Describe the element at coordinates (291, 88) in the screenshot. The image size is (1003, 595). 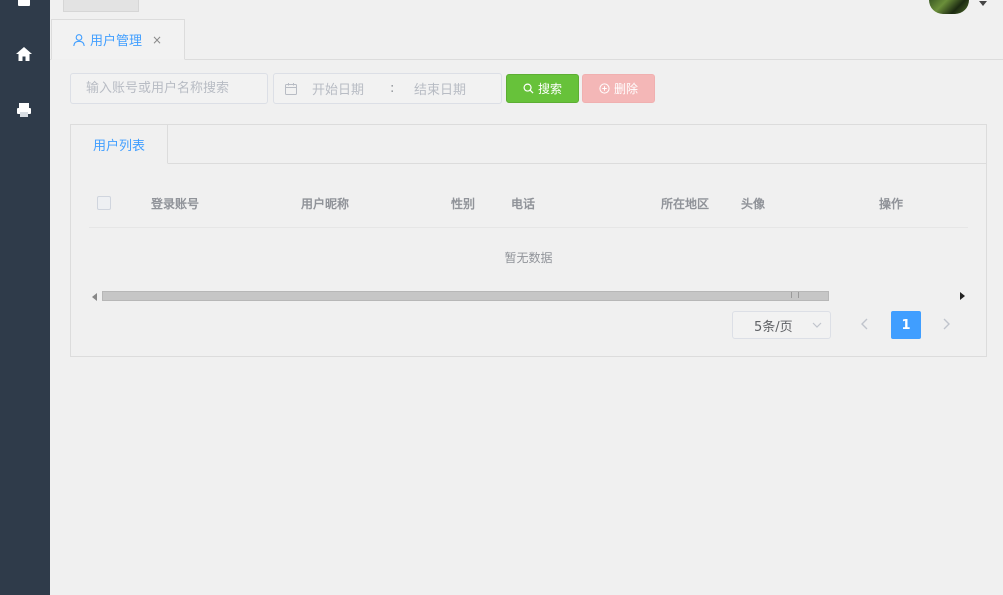
I see `calendar-icon` at that location.